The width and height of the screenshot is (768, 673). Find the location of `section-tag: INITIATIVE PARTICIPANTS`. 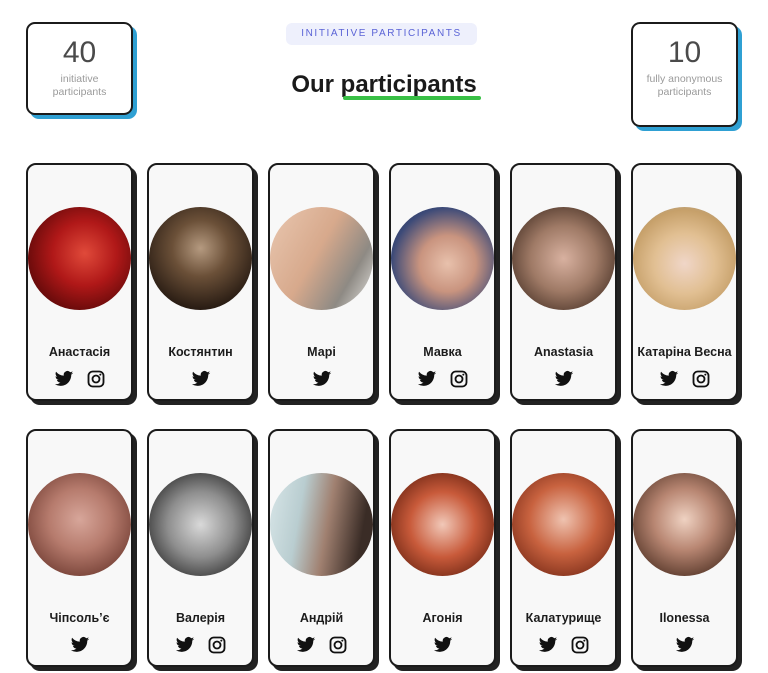

section-tag: INITIATIVE PARTICIPANTS is located at coordinates (381, 34).